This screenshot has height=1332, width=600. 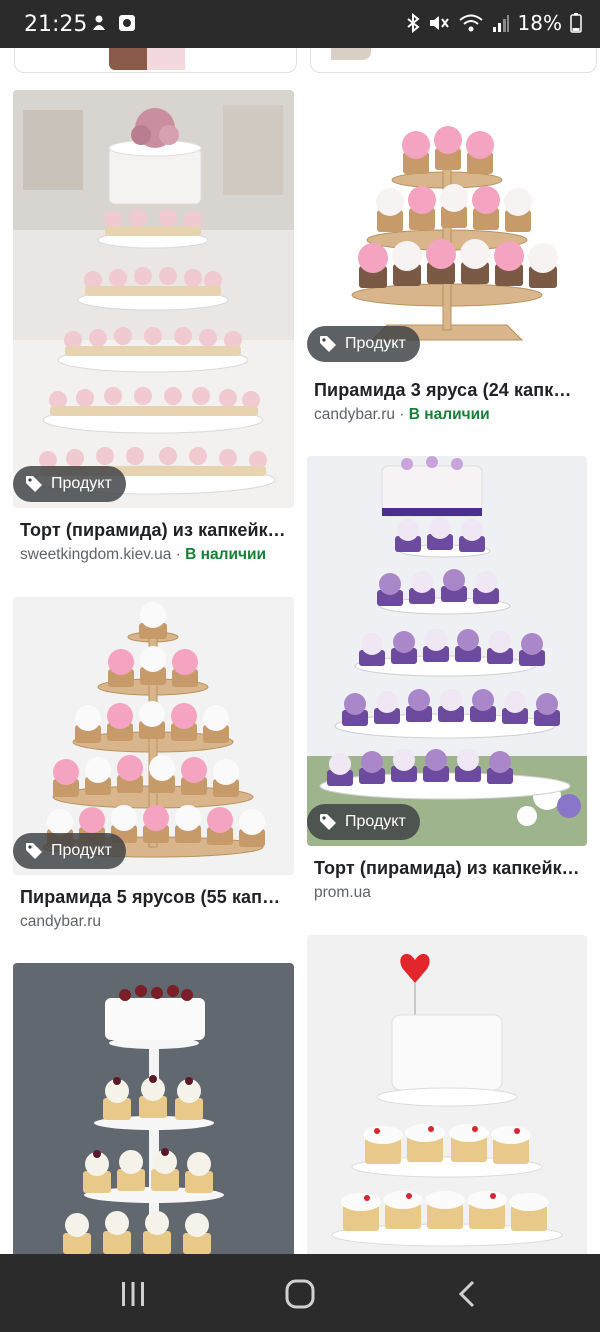 I want to click on back-button, so click(x=468, y=1294).